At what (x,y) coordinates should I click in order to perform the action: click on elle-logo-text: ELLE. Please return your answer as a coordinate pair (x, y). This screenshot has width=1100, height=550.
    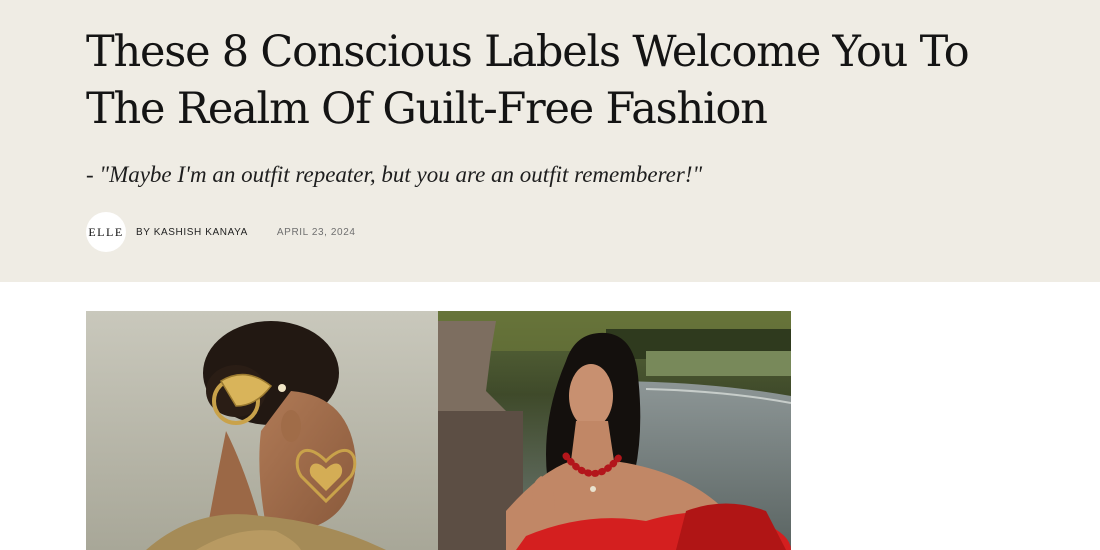
    Looking at the image, I should click on (106, 231).